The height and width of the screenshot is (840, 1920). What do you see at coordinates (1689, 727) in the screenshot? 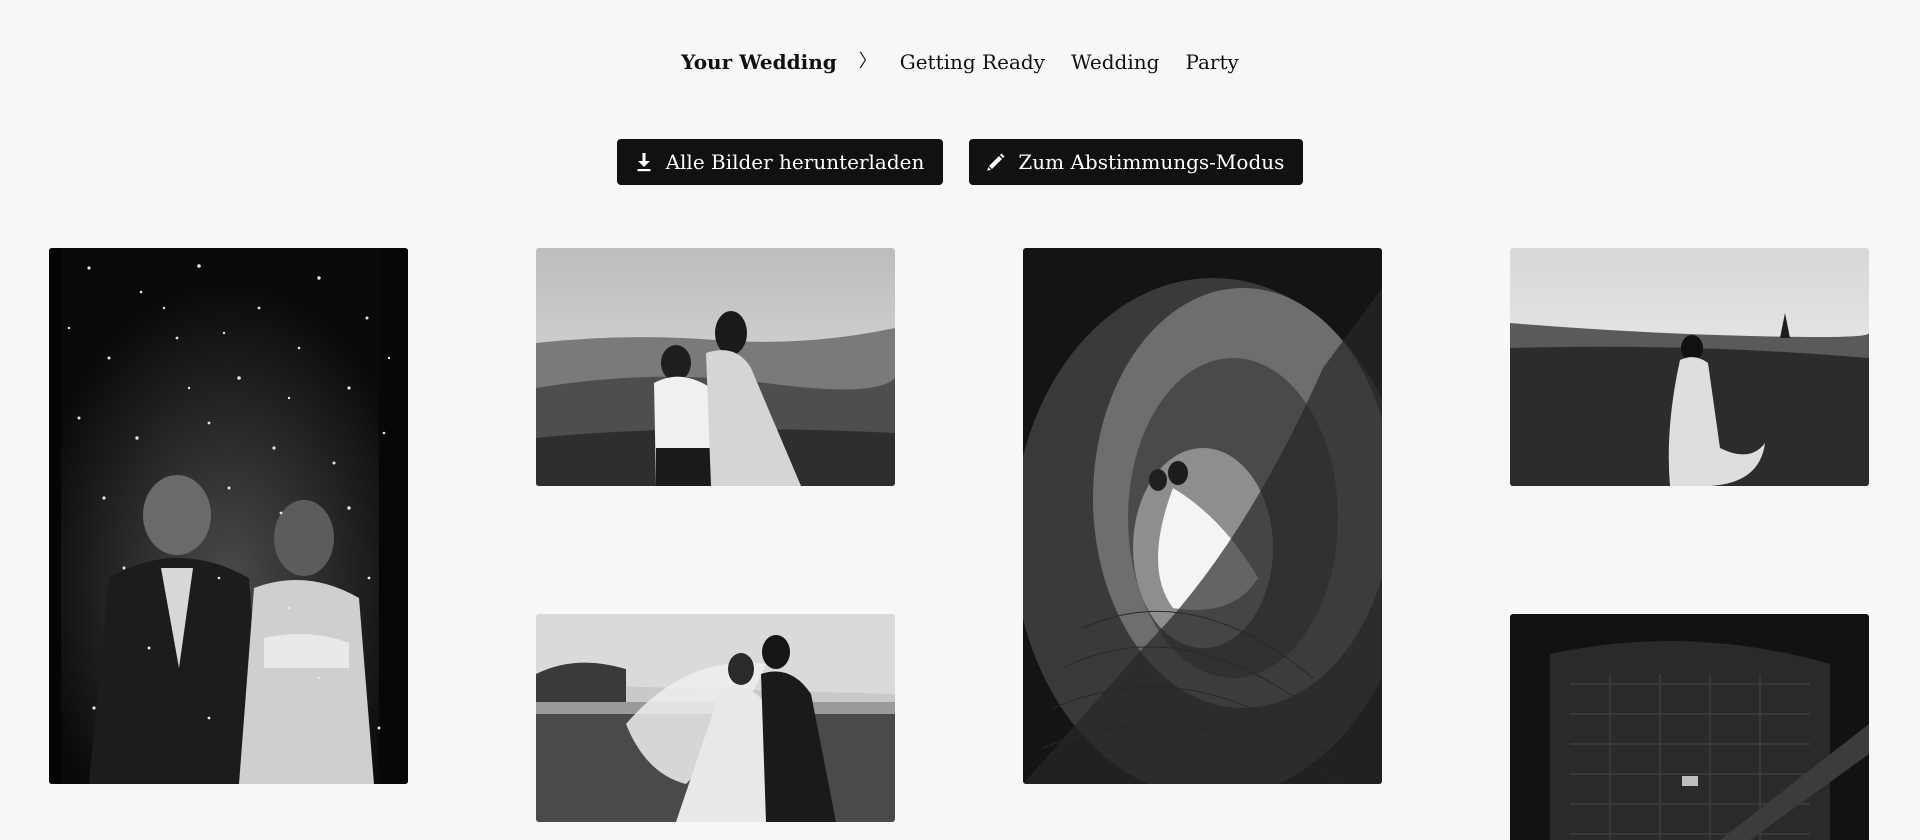
I see `gallery-photo-dark-wall` at bounding box center [1689, 727].